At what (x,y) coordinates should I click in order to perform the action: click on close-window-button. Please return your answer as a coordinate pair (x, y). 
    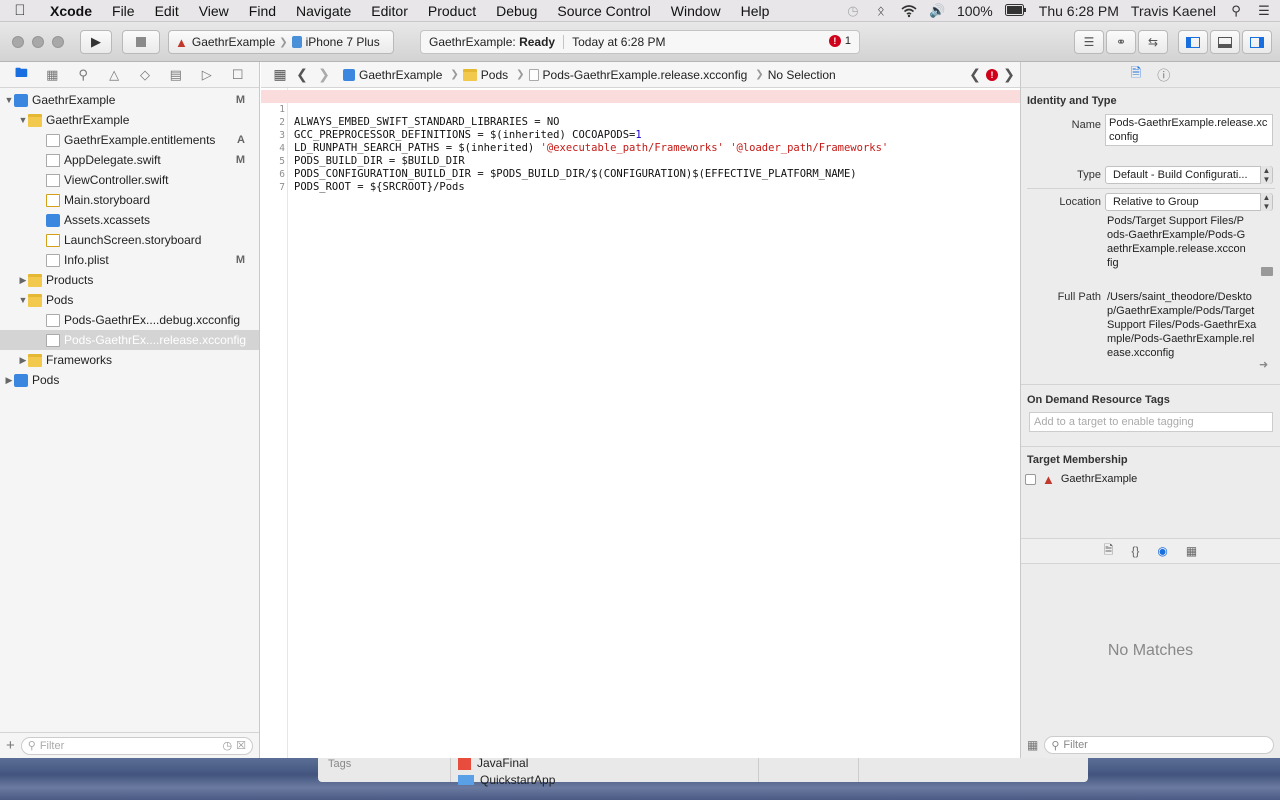
    Looking at the image, I should click on (18, 42).